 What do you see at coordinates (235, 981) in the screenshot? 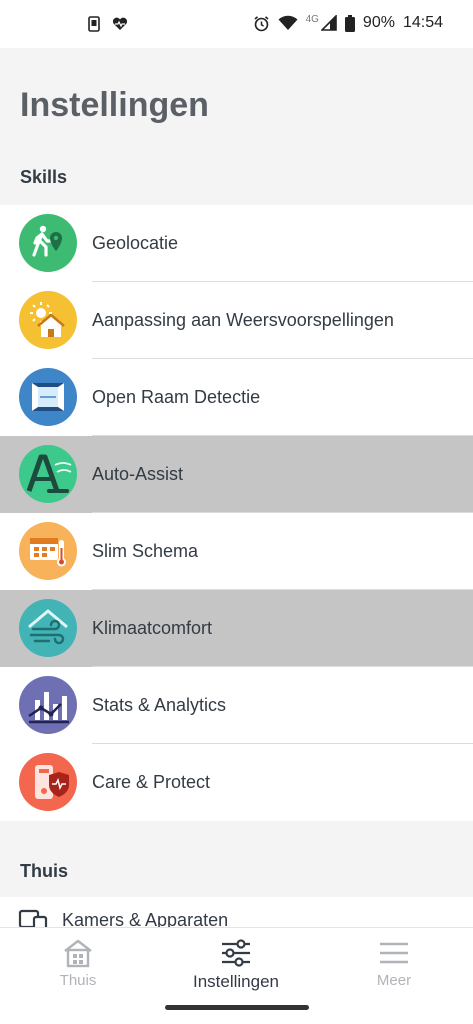
I see `nav-label: Instellingen` at bounding box center [235, 981].